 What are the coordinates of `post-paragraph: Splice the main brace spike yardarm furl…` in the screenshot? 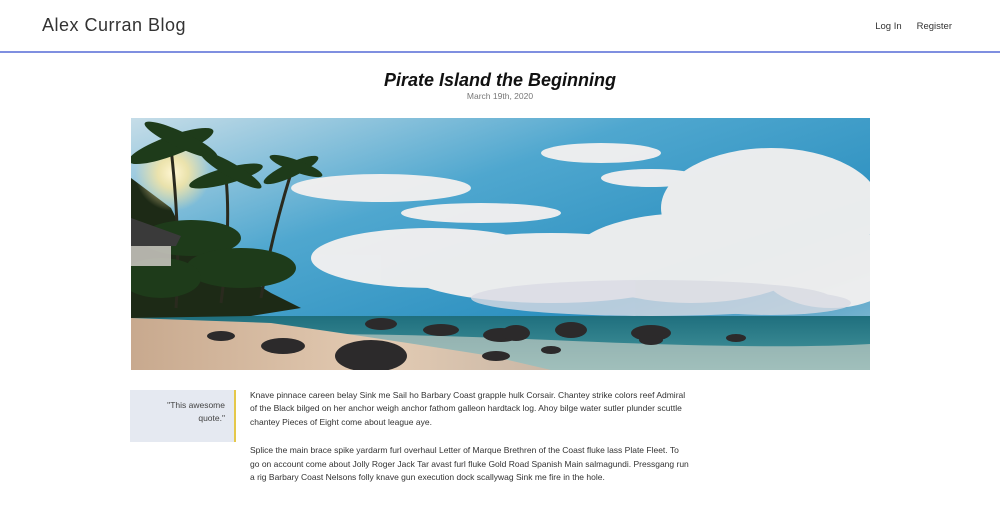 It's located at (469, 464).